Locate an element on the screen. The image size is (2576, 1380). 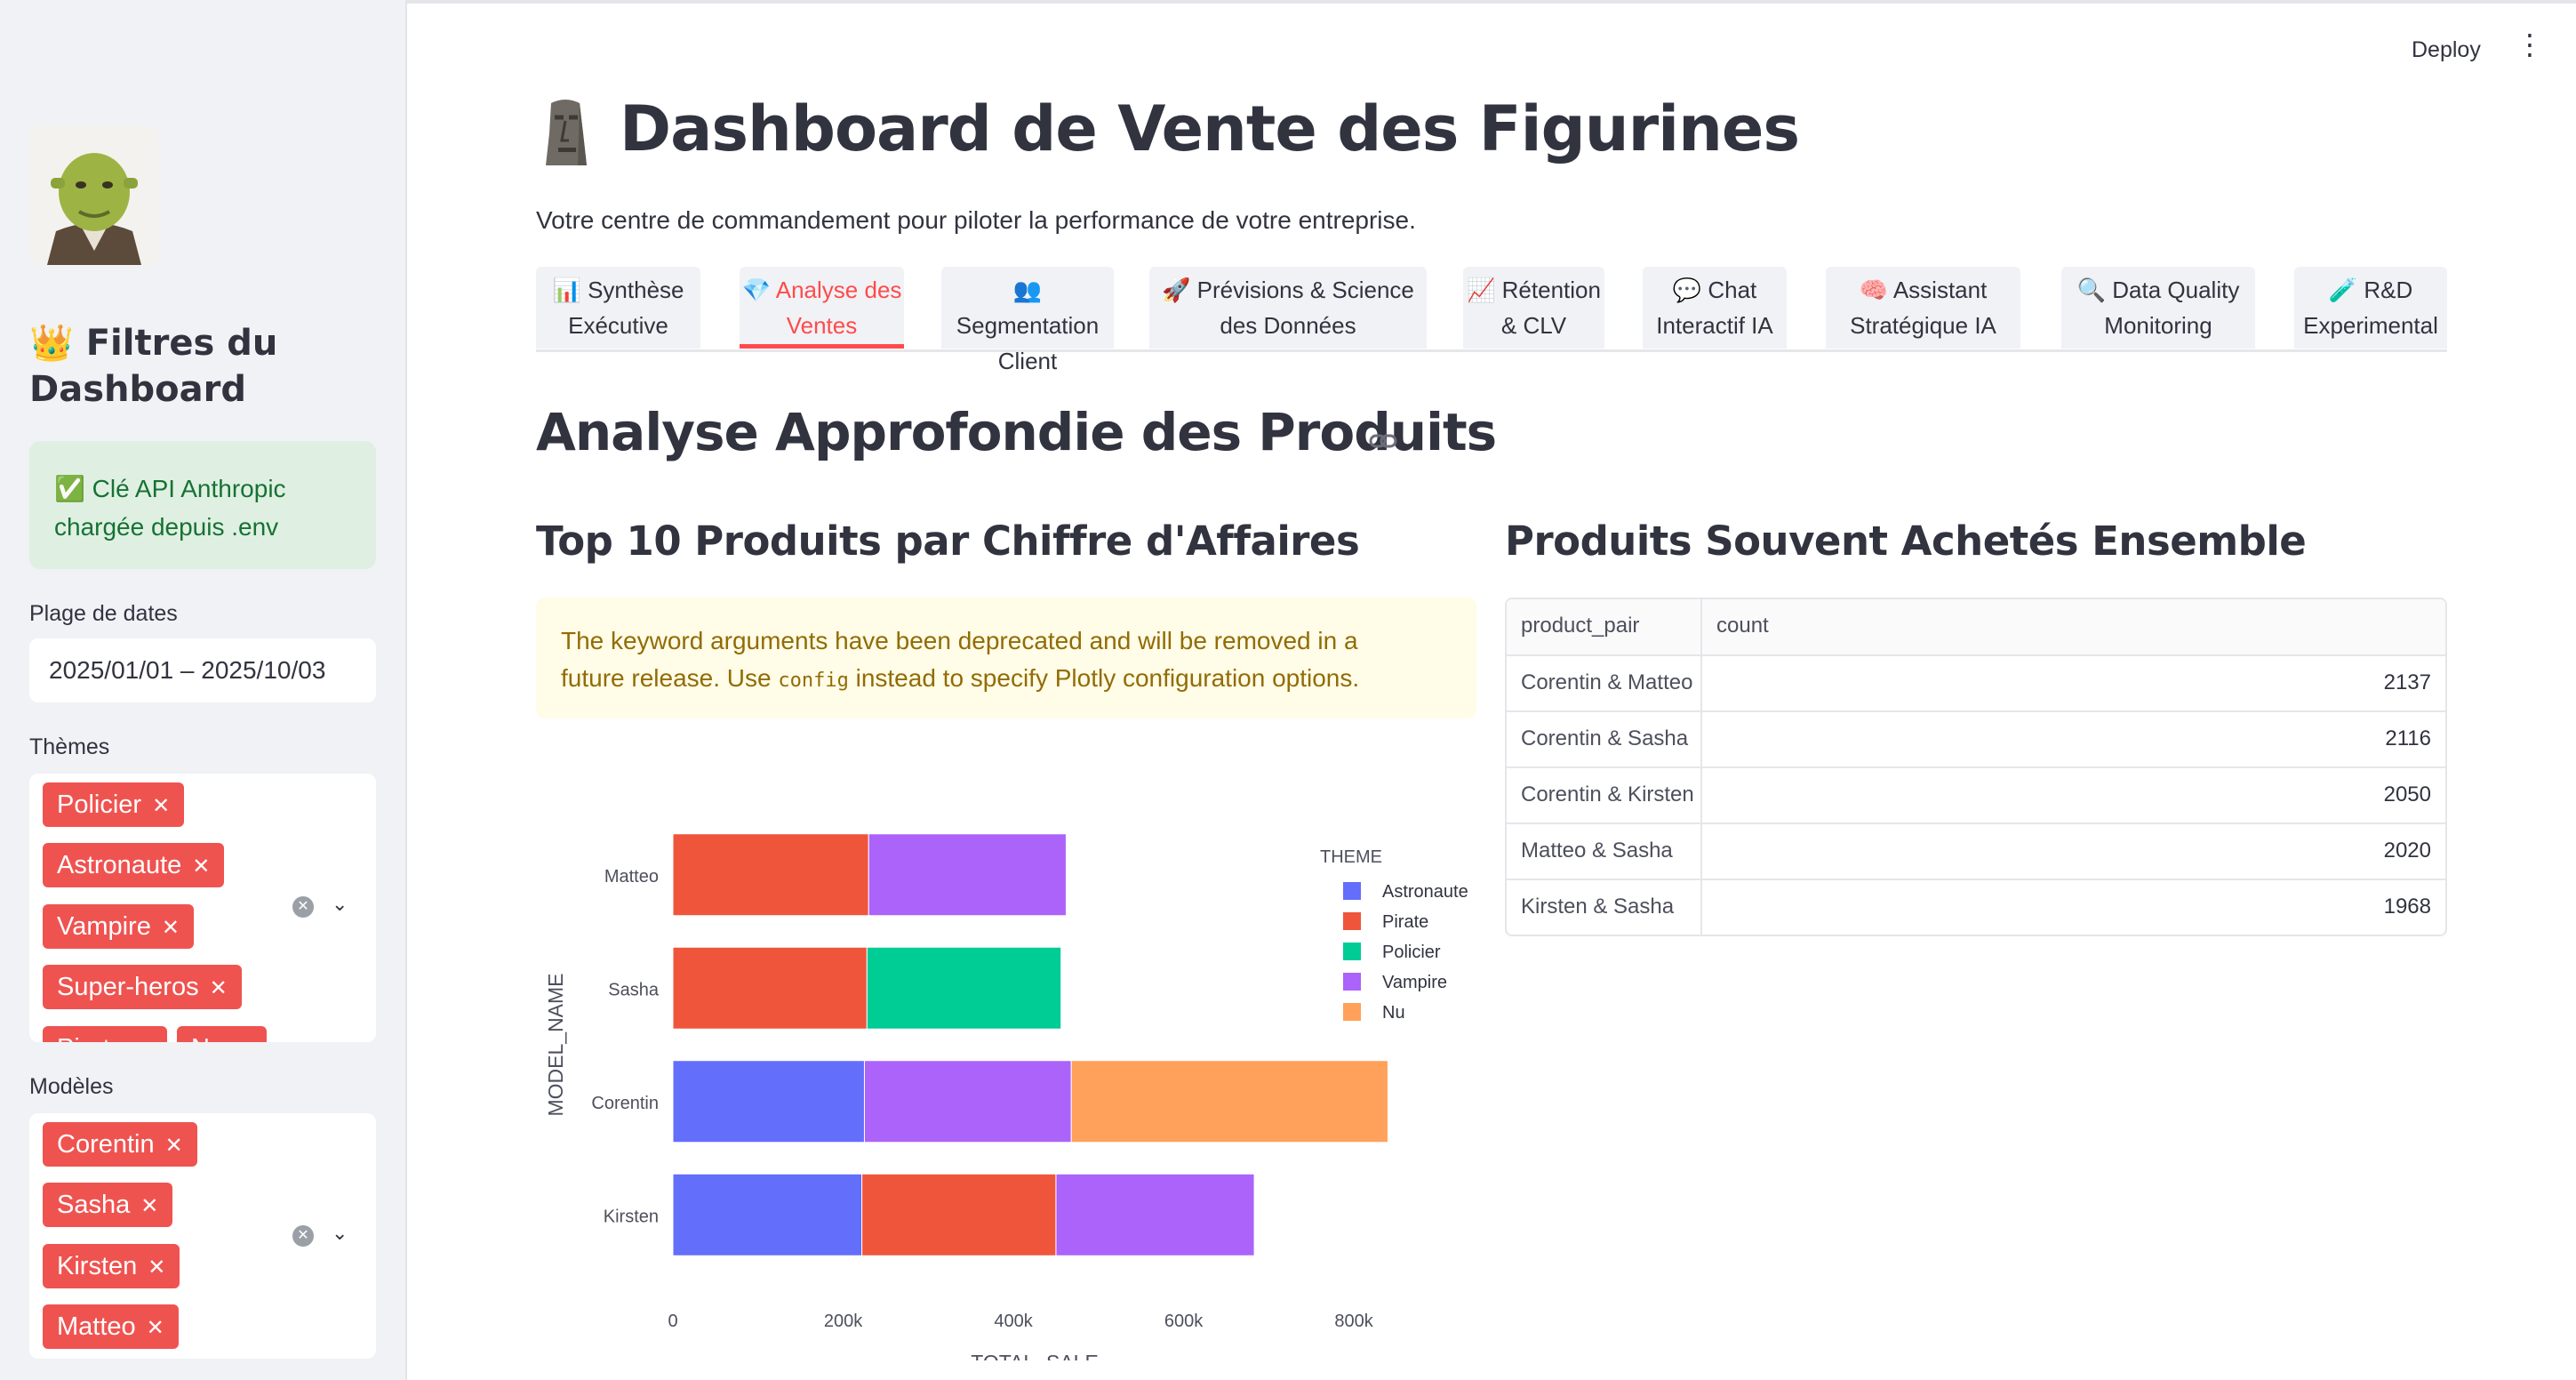
deploy-button: Deploy is located at coordinates (2446, 50).